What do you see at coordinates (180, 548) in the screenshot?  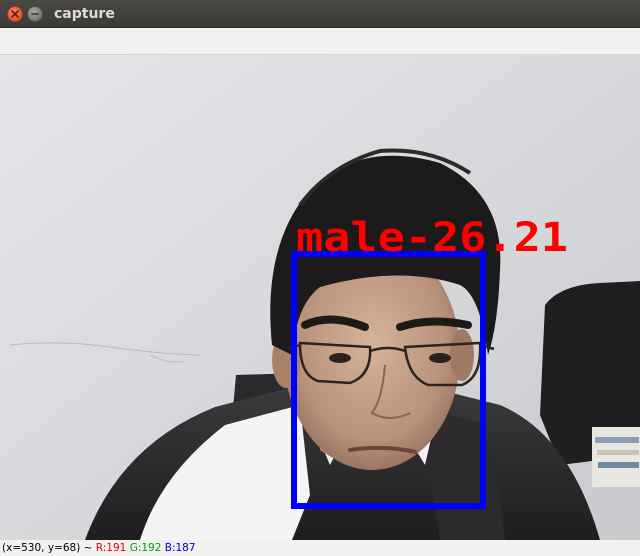 I see `status-blue: B:187` at bounding box center [180, 548].